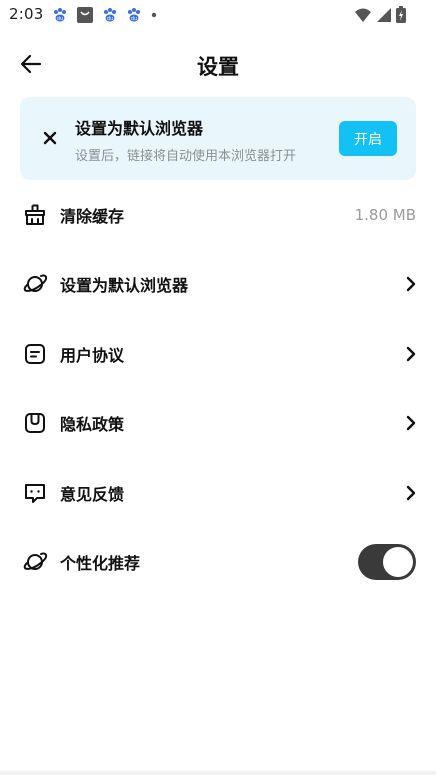 The width and height of the screenshot is (436, 775). What do you see at coordinates (218, 15) in the screenshot?
I see `status-bar: 2:03 du du du` at bounding box center [218, 15].